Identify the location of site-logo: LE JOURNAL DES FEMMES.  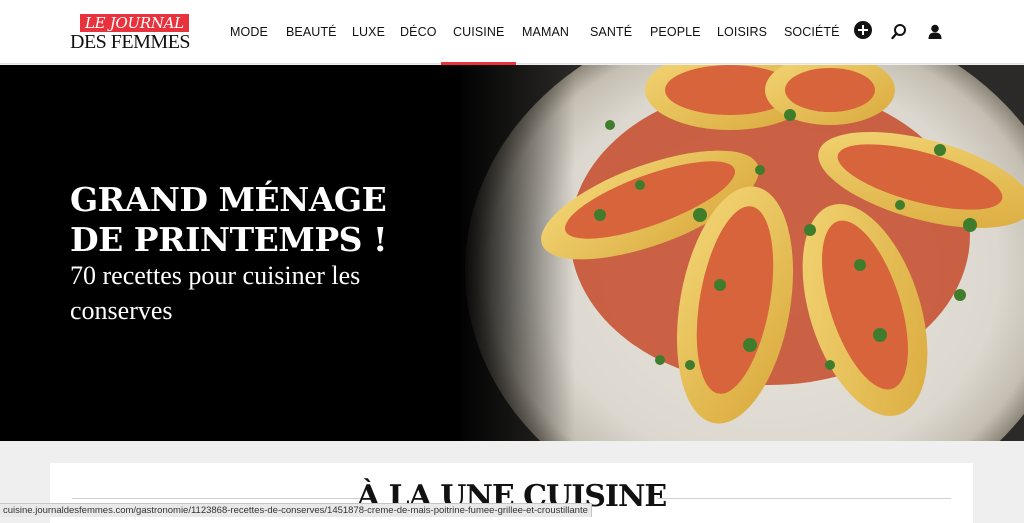
(135, 33).